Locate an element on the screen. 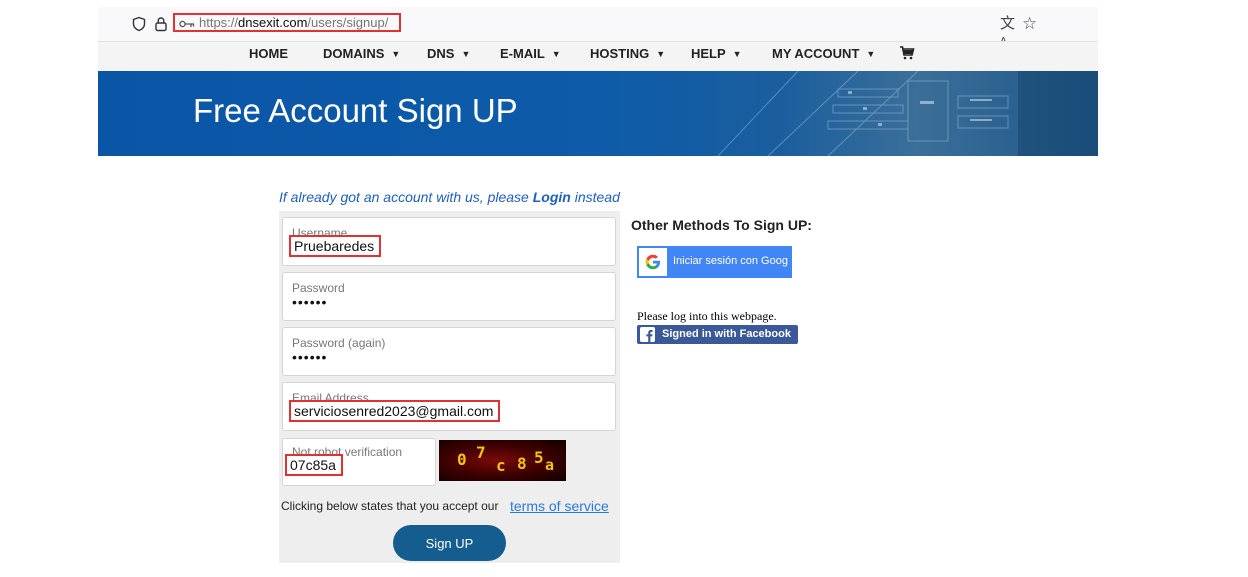 Image resolution: width=1248 pixels, height=577 pixels. sign-up-button: Sign UP is located at coordinates (449, 543).